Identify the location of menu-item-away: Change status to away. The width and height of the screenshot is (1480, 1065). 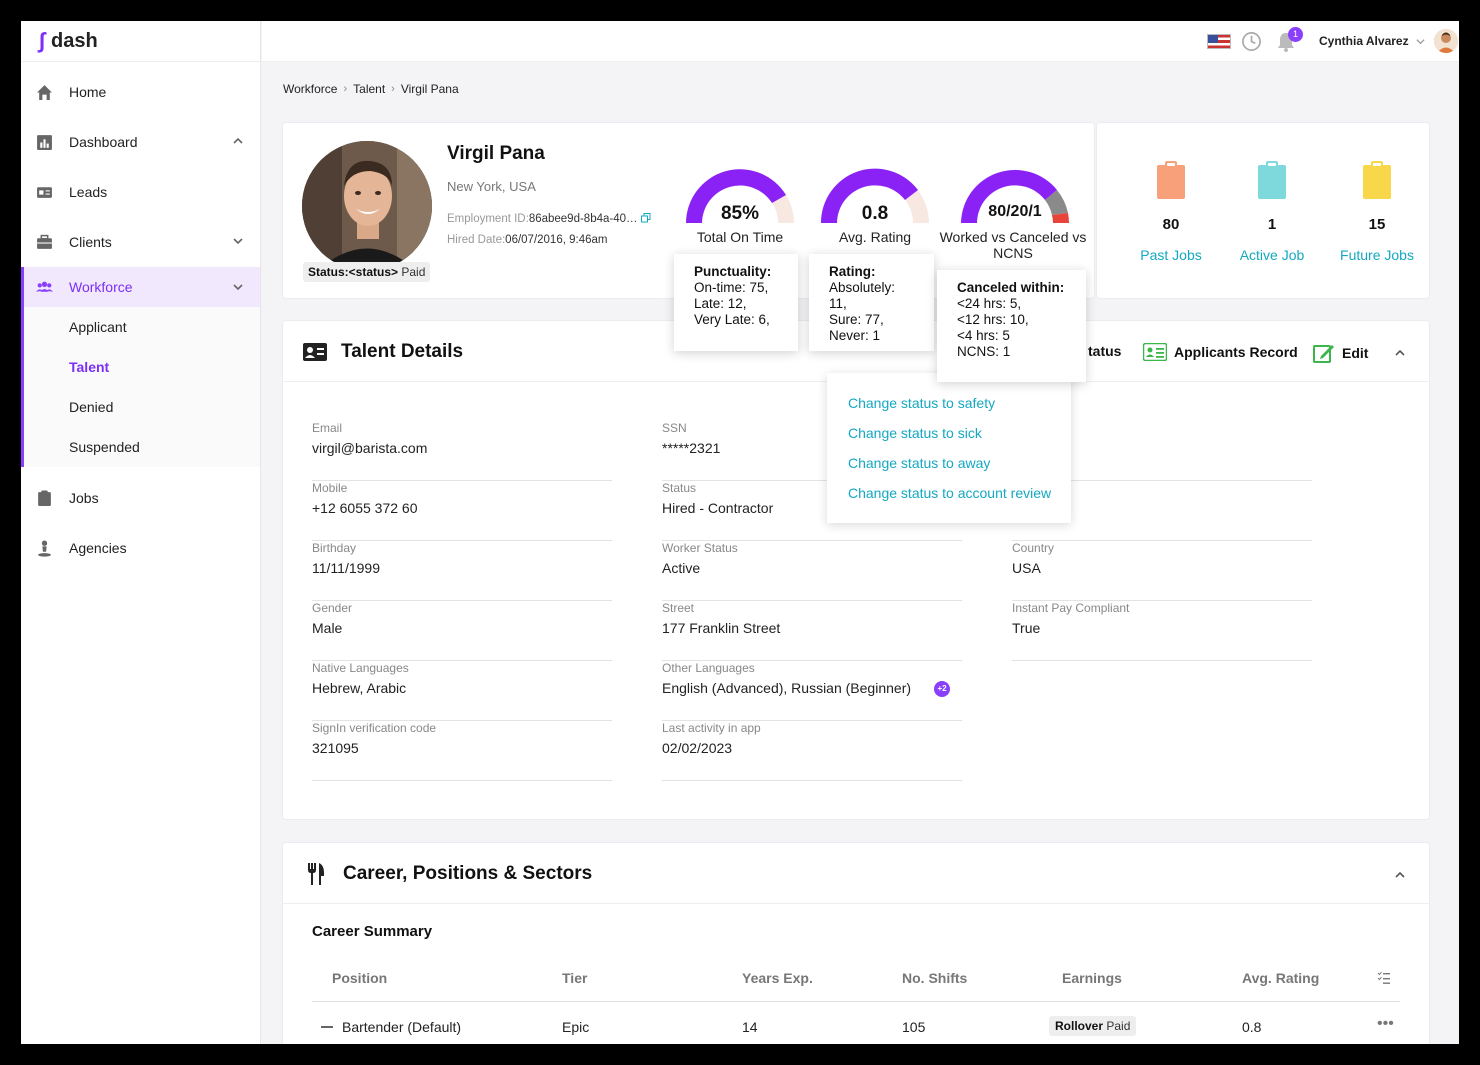
(949, 470).